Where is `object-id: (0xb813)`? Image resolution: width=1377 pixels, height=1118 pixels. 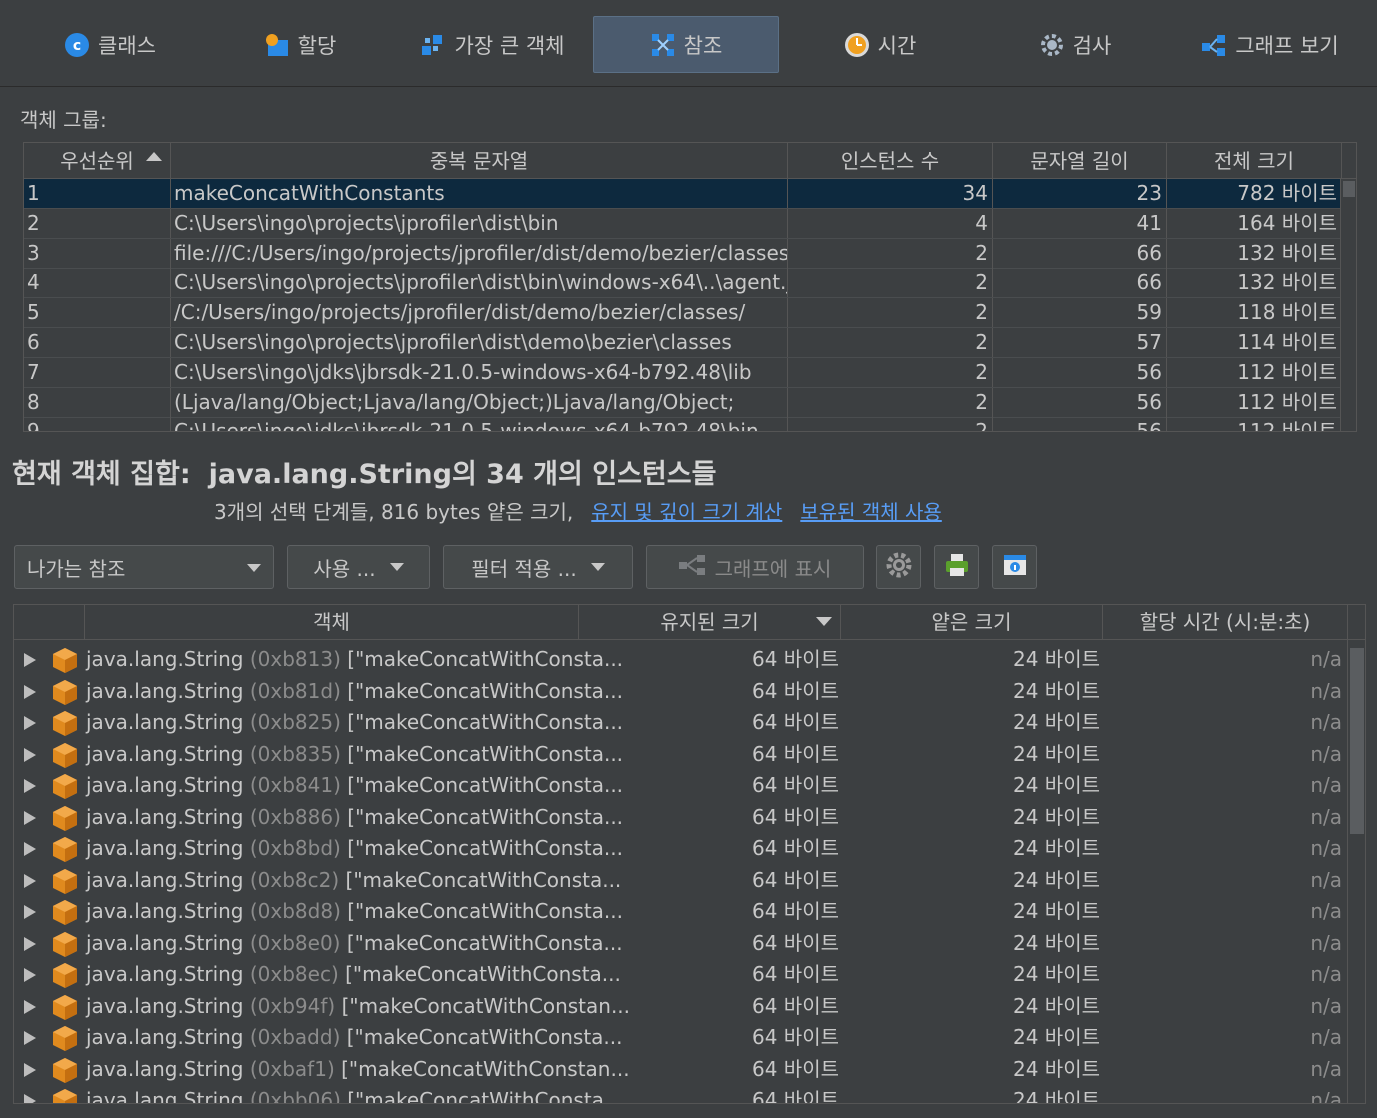
object-id: (0xb813) is located at coordinates (295, 659).